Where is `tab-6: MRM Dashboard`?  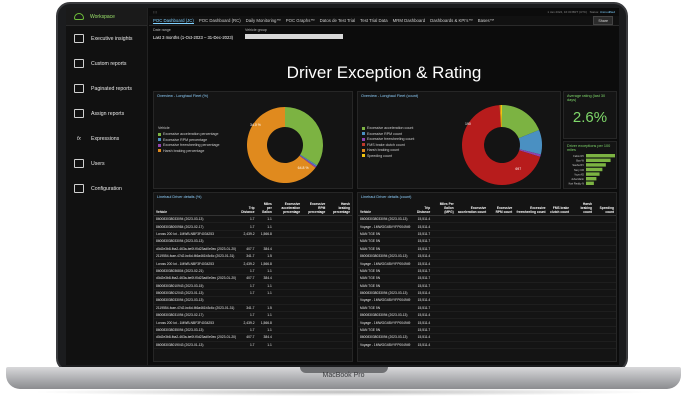 tab-6: MRM Dashboard is located at coordinates (409, 20).